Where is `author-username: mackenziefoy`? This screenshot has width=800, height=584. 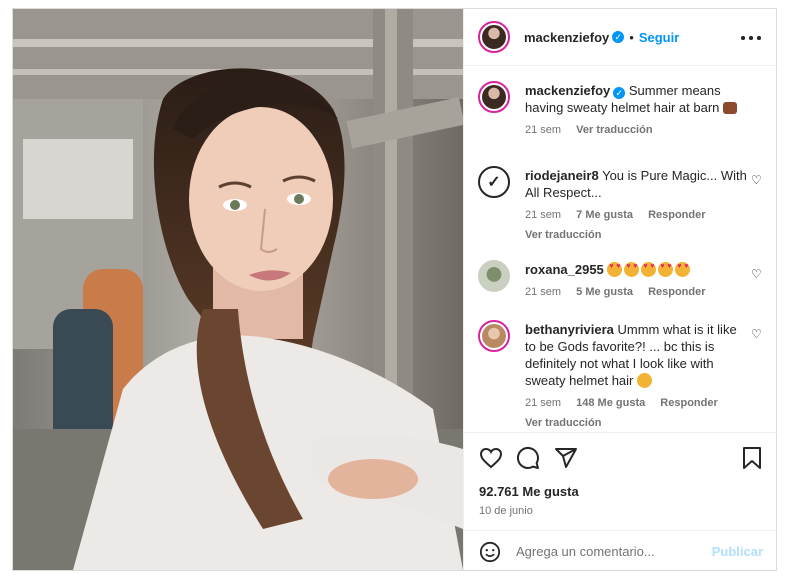
author-username: mackenziefoy is located at coordinates (566, 37).